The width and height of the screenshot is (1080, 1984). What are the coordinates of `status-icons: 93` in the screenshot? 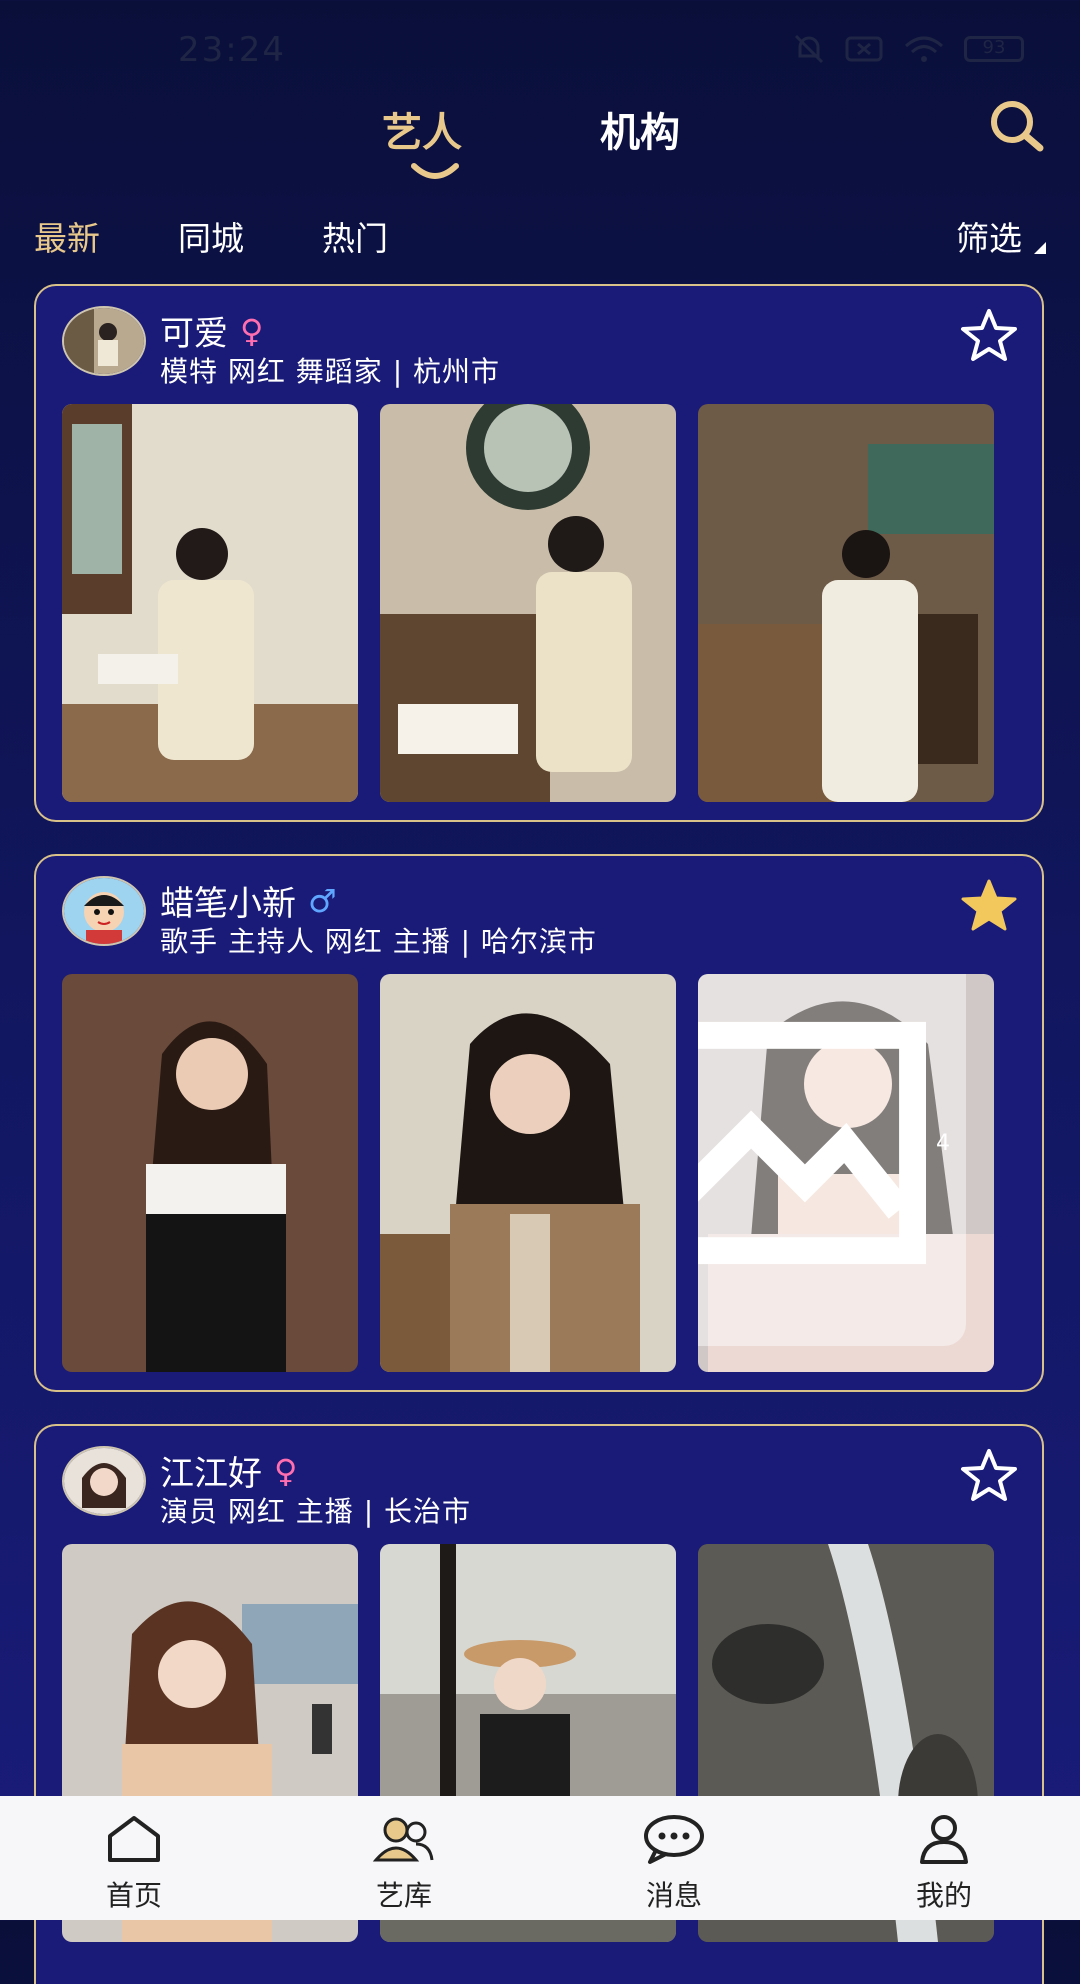 It's located at (908, 49).